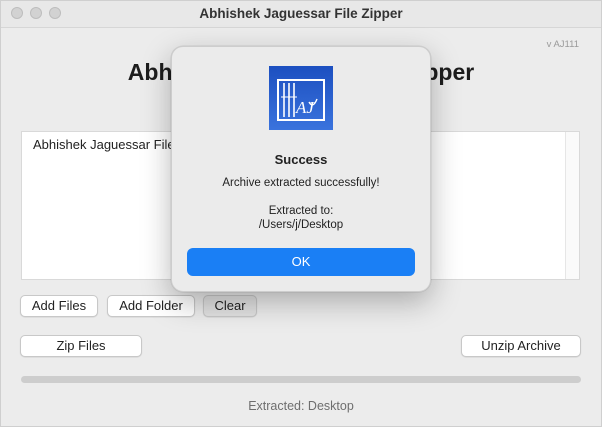 The width and height of the screenshot is (602, 427). Describe the element at coordinates (305, 107) in the screenshot. I see `svg-text: AJ` at that location.